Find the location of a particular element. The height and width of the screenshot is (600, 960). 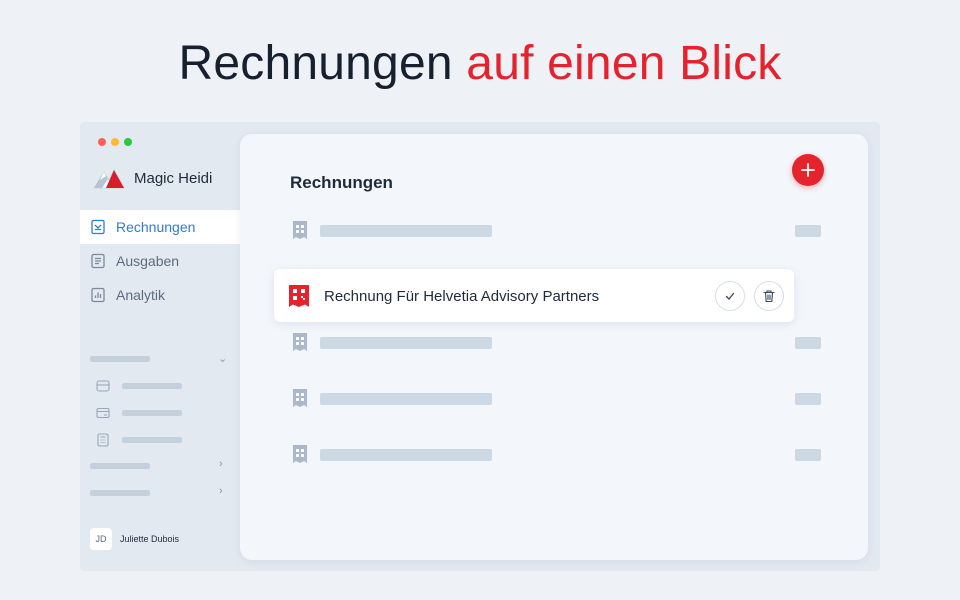

sidebar-item-ausgaben: Ausgaben is located at coordinates (160, 261).